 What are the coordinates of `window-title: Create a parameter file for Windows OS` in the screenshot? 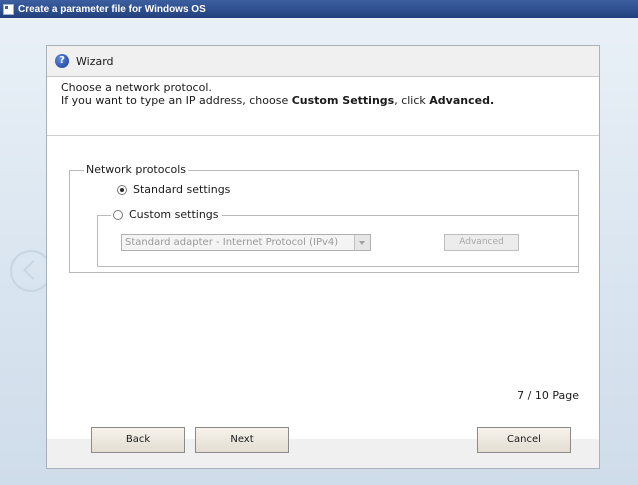 It's located at (112, 9).